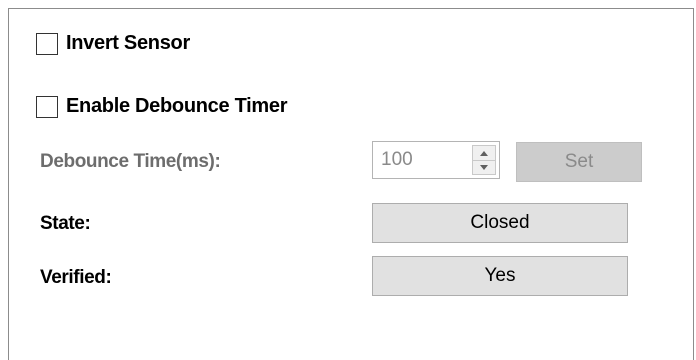 Image resolution: width=696 pixels, height=360 pixels. I want to click on invert-sensor-row: Invert Sensor, so click(113, 43).